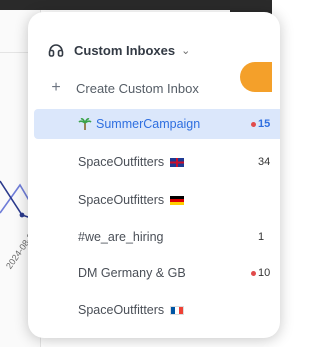 Image resolution: width=320 pixels, height=347 pixels. I want to click on inbox-headset-icon, so click(56, 50).